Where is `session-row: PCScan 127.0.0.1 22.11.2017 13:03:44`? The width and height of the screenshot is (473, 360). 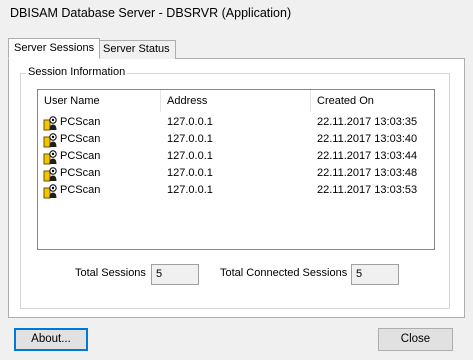 session-row: PCScan 127.0.0.1 22.11.2017 13:03:44 is located at coordinates (236, 156).